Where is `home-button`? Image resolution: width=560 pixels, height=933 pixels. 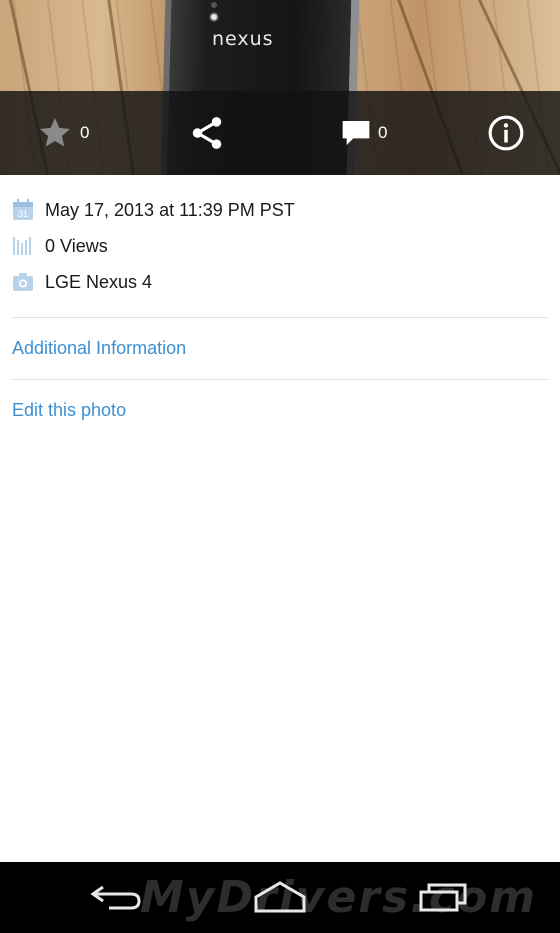
home-button is located at coordinates (280, 897).